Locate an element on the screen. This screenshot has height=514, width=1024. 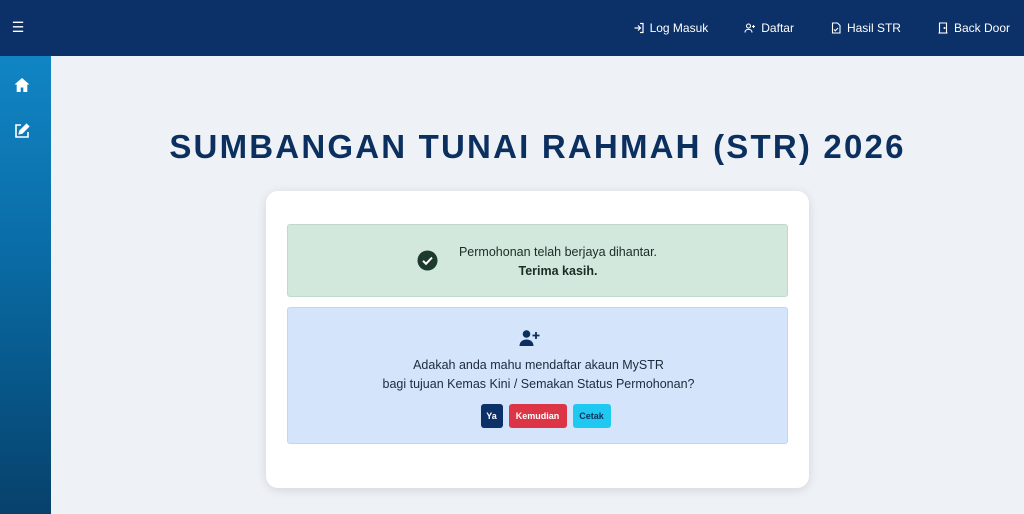
nav-hasil-str: Hasil STR is located at coordinates (865, 28).